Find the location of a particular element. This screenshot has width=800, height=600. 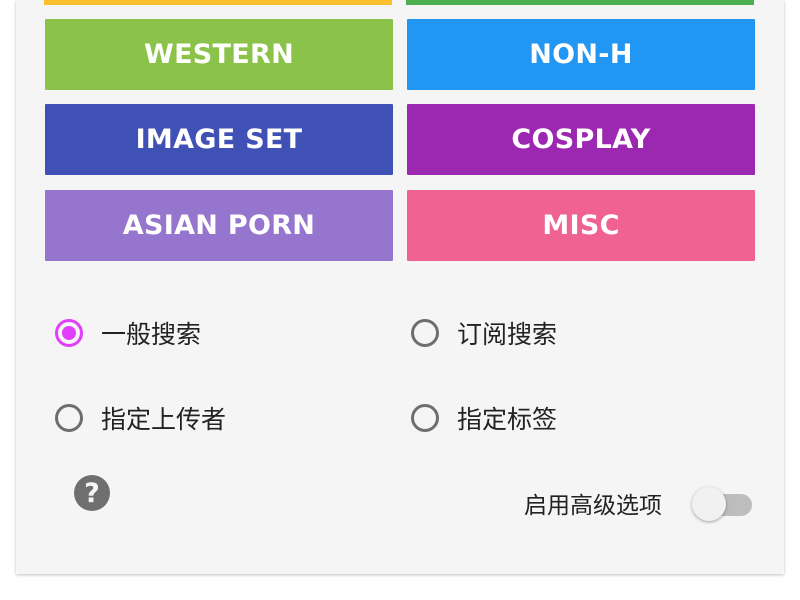

category-button-misc: MISC is located at coordinates (581, 225).